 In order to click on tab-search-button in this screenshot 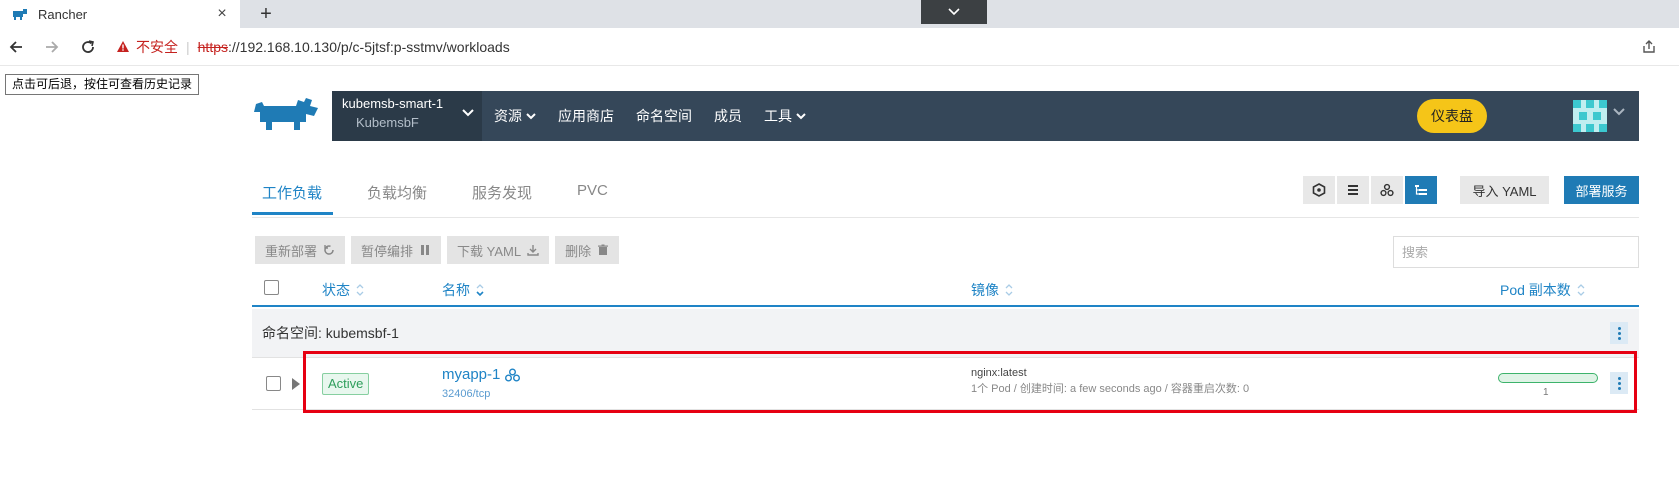, I will do `click(954, 12)`.